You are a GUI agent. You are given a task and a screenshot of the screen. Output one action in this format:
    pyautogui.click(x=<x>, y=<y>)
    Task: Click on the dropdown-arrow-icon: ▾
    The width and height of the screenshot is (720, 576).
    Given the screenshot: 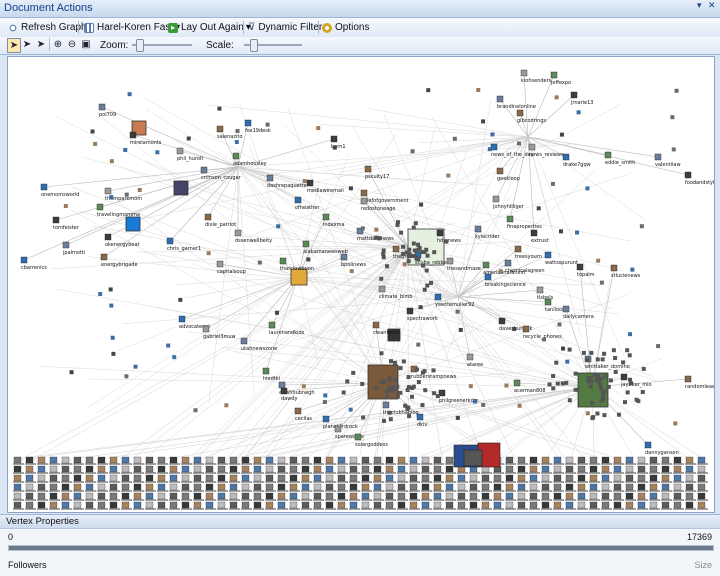 What is the action you would take?
    pyautogui.click(x=699, y=6)
    